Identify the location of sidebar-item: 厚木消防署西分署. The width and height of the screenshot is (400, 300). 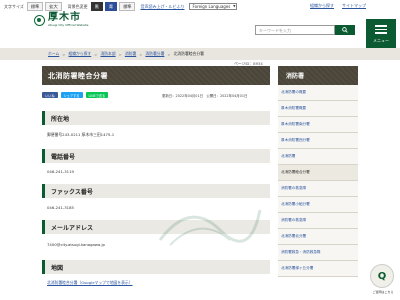
(318, 141).